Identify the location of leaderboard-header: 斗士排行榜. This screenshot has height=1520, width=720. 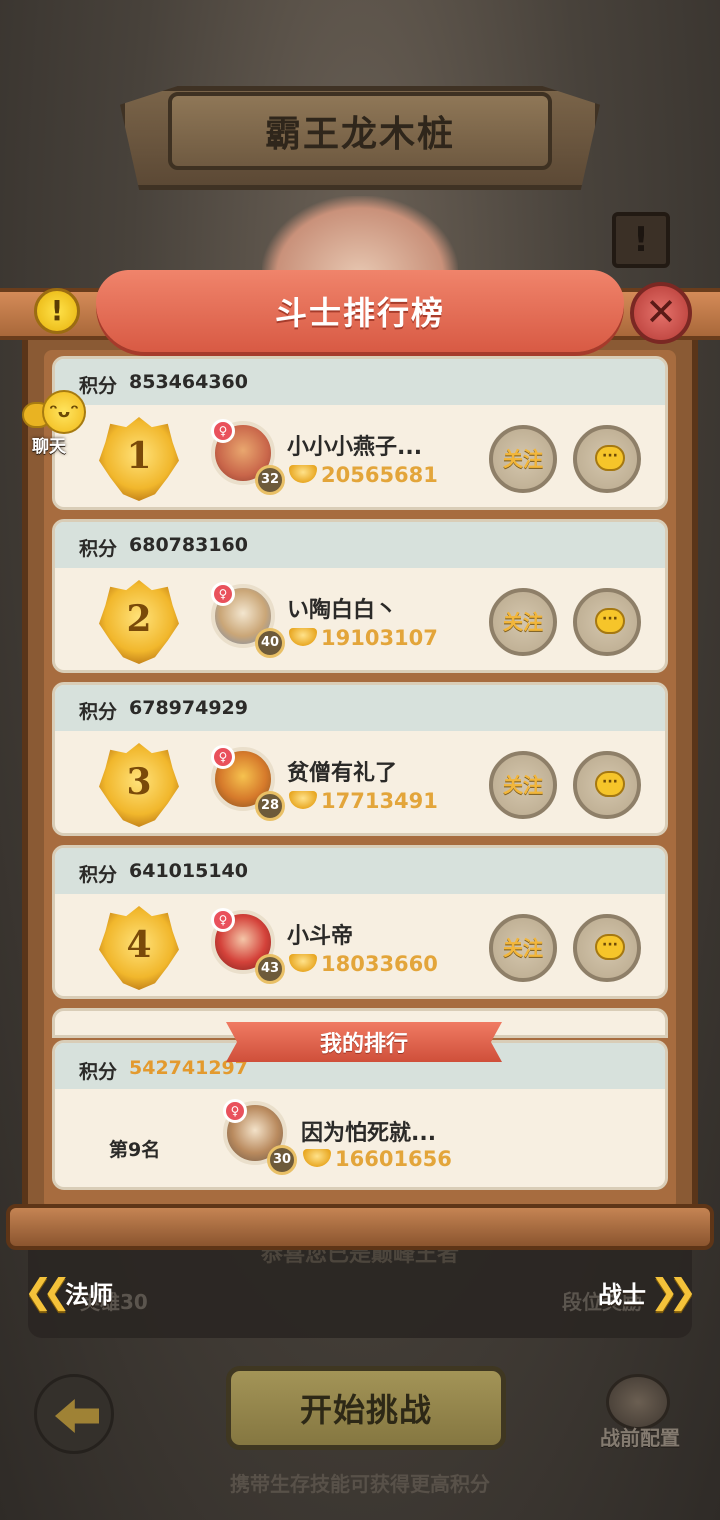
(360, 311).